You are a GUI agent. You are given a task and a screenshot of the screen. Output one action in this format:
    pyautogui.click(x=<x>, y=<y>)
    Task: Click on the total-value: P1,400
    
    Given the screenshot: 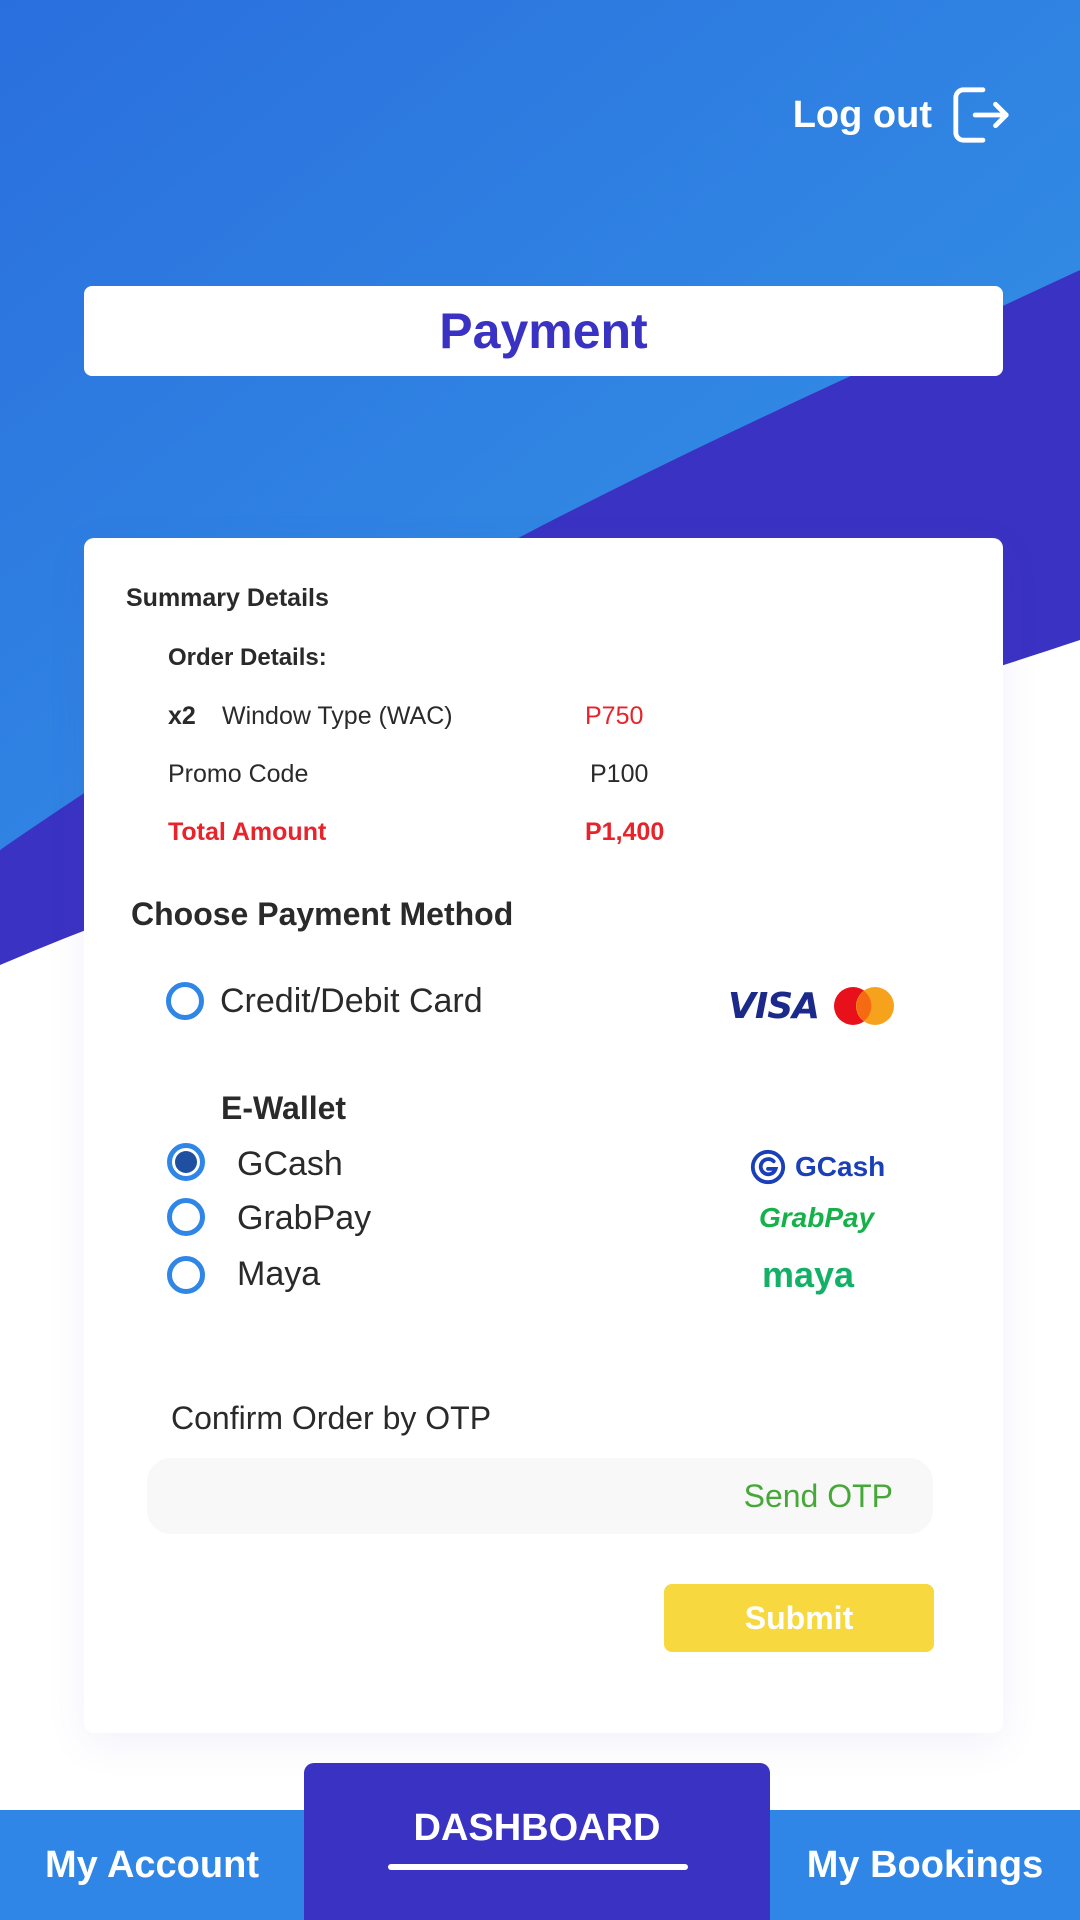 What is the action you would take?
    pyautogui.click(x=625, y=832)
    